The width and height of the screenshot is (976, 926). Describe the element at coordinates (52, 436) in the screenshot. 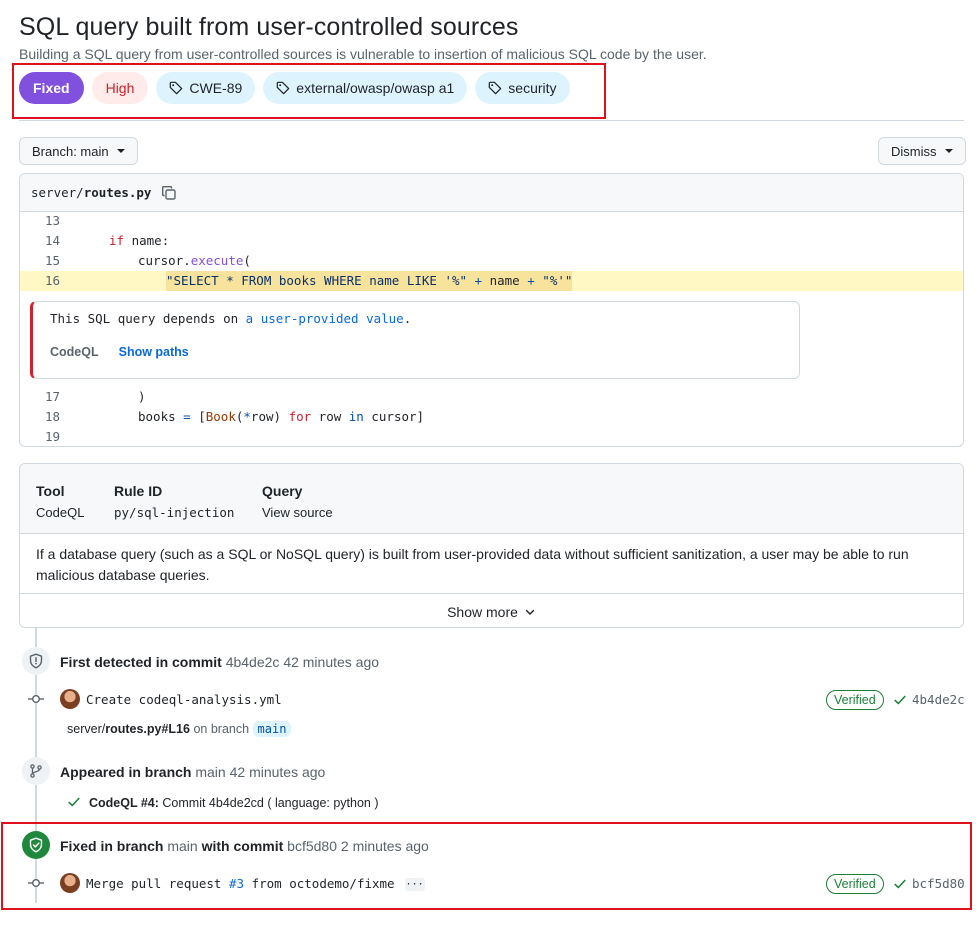

I see `line-number: 19` at that location.